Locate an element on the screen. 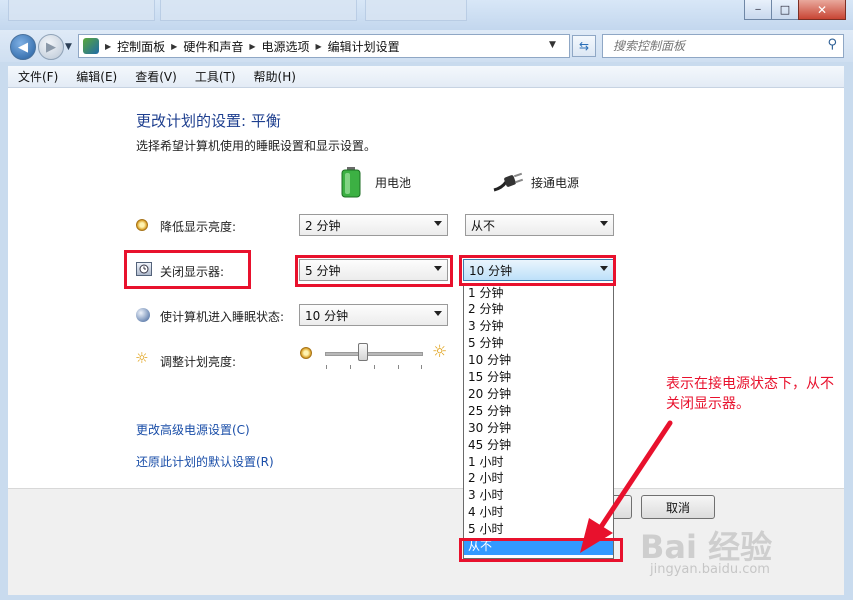  combo-value: 从不 is located at coordinates (483, 225).